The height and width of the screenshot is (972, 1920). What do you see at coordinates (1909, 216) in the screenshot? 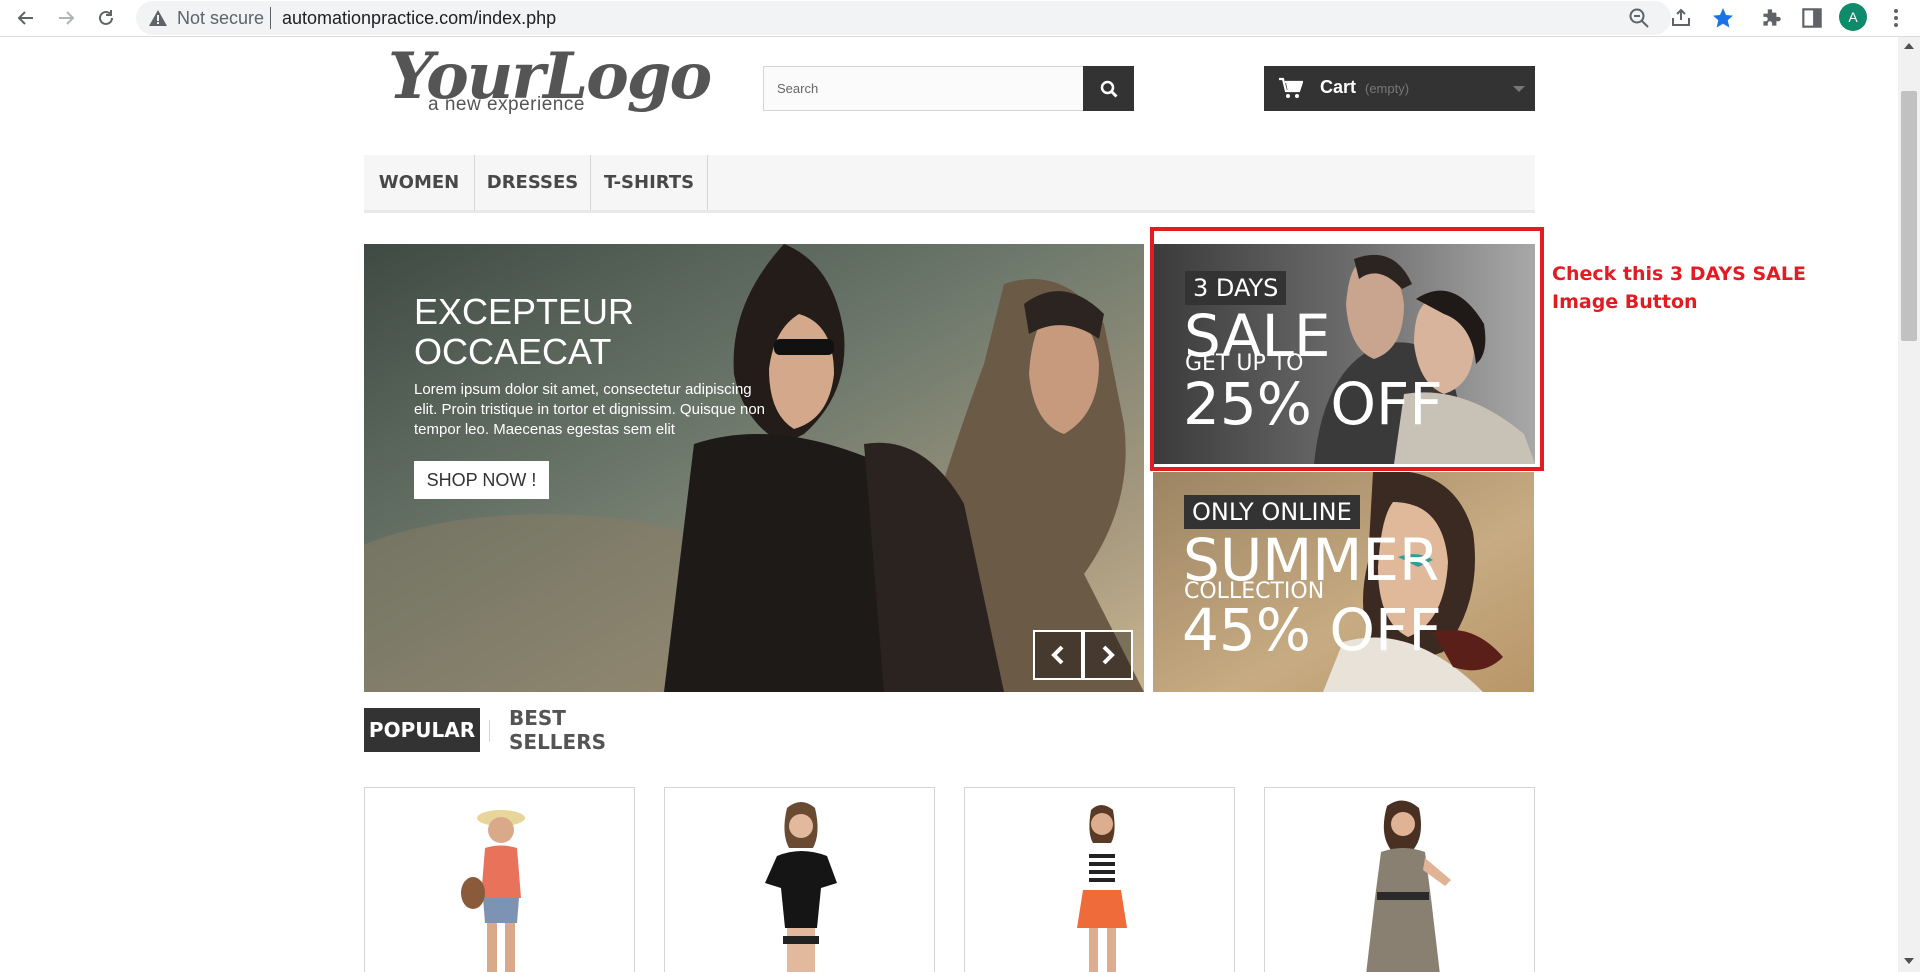
I see `scroll-thumb` at bounding box center [1909, 216].